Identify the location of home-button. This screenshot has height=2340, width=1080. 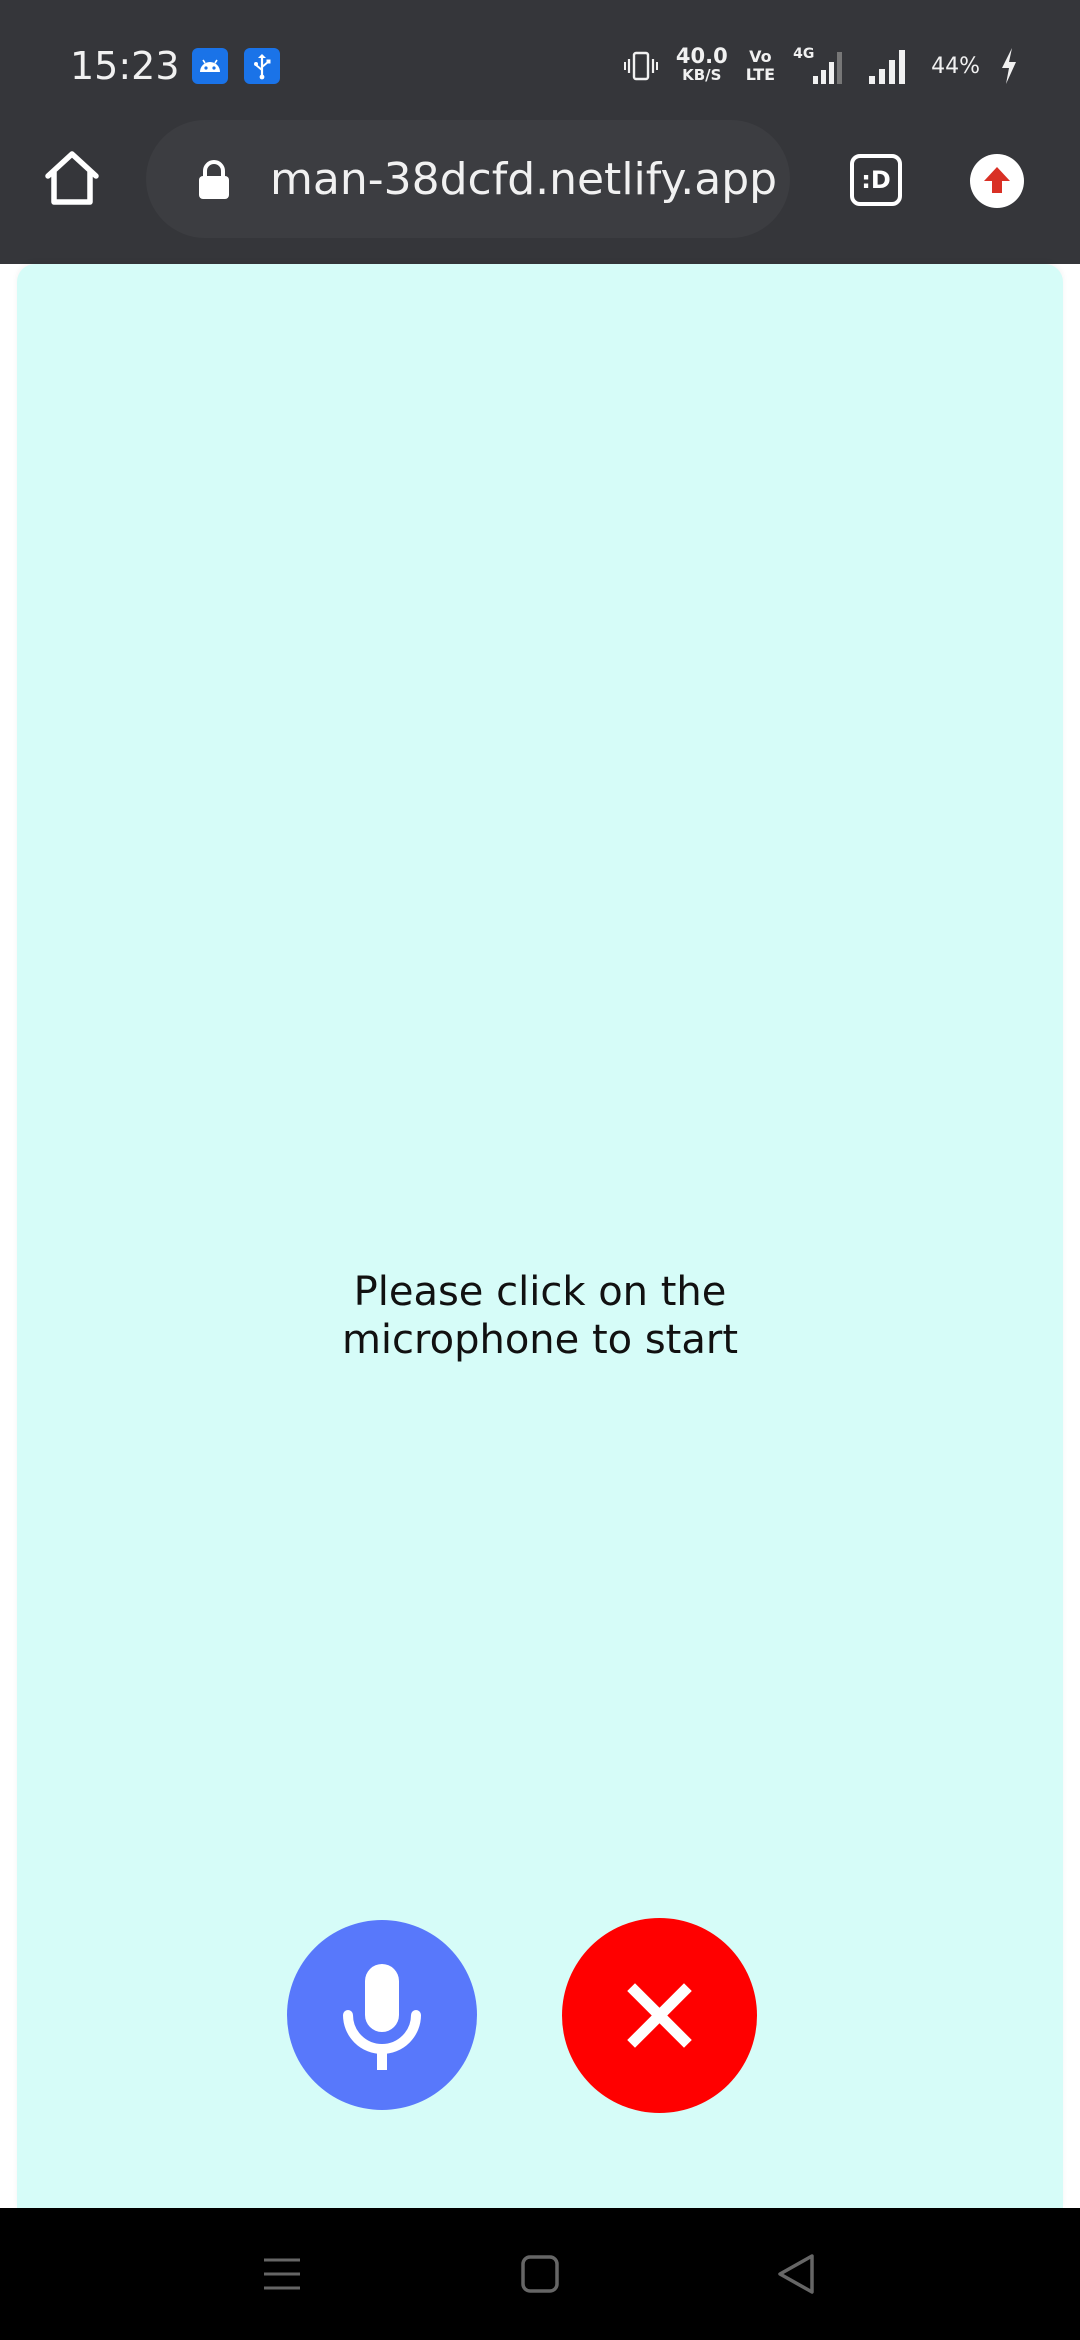
(72, 178).